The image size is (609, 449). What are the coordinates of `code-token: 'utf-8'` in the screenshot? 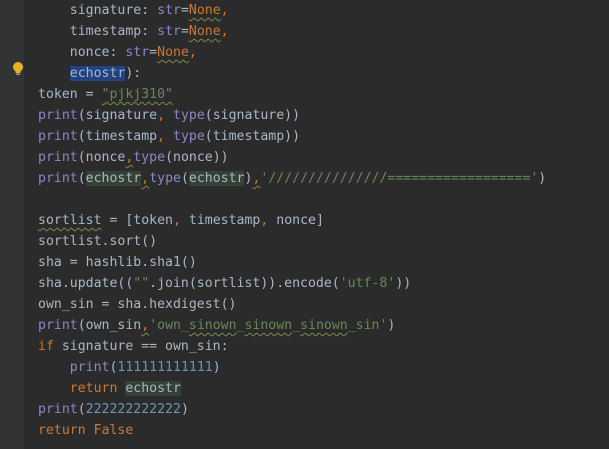 It's located at (367, 283).